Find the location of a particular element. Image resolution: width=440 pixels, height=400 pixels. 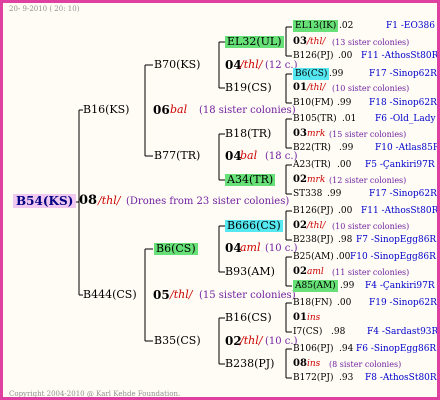

gen4-value: .01 is located at coordinates (349, 119).